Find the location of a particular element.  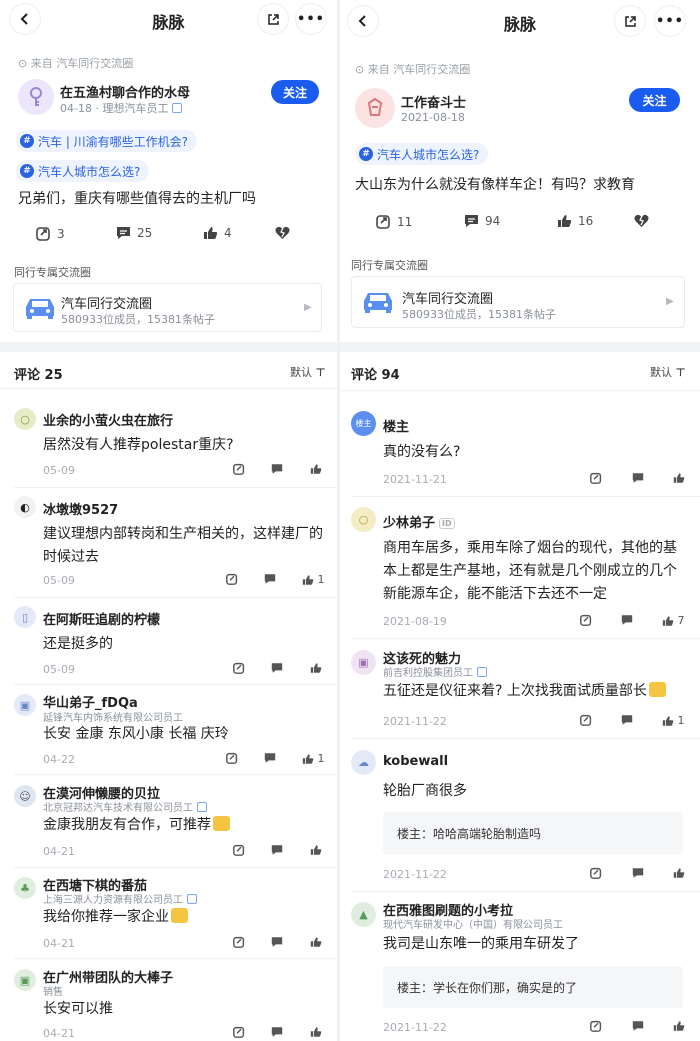

comment-author: 少林弟子 ID is located at coordinates (419, 521).